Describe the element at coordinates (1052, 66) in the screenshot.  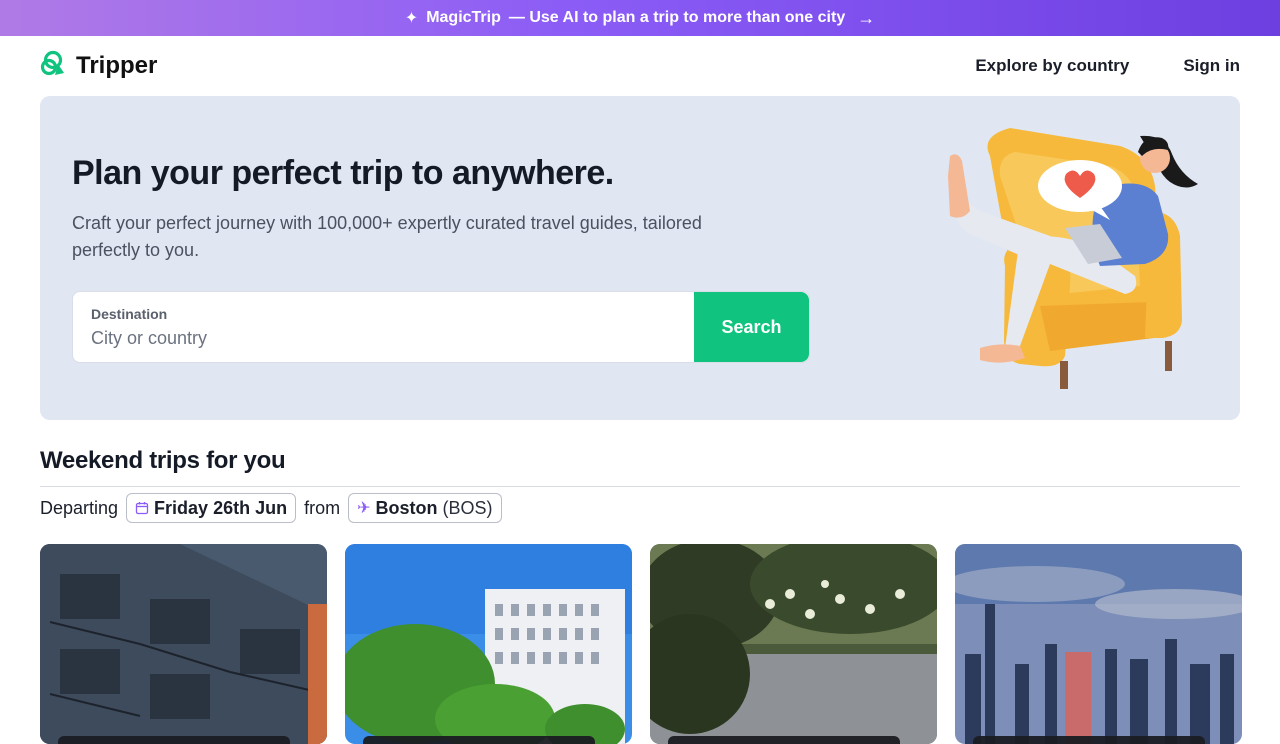
I see `explore-by-country-link: Explore by country` at that location.